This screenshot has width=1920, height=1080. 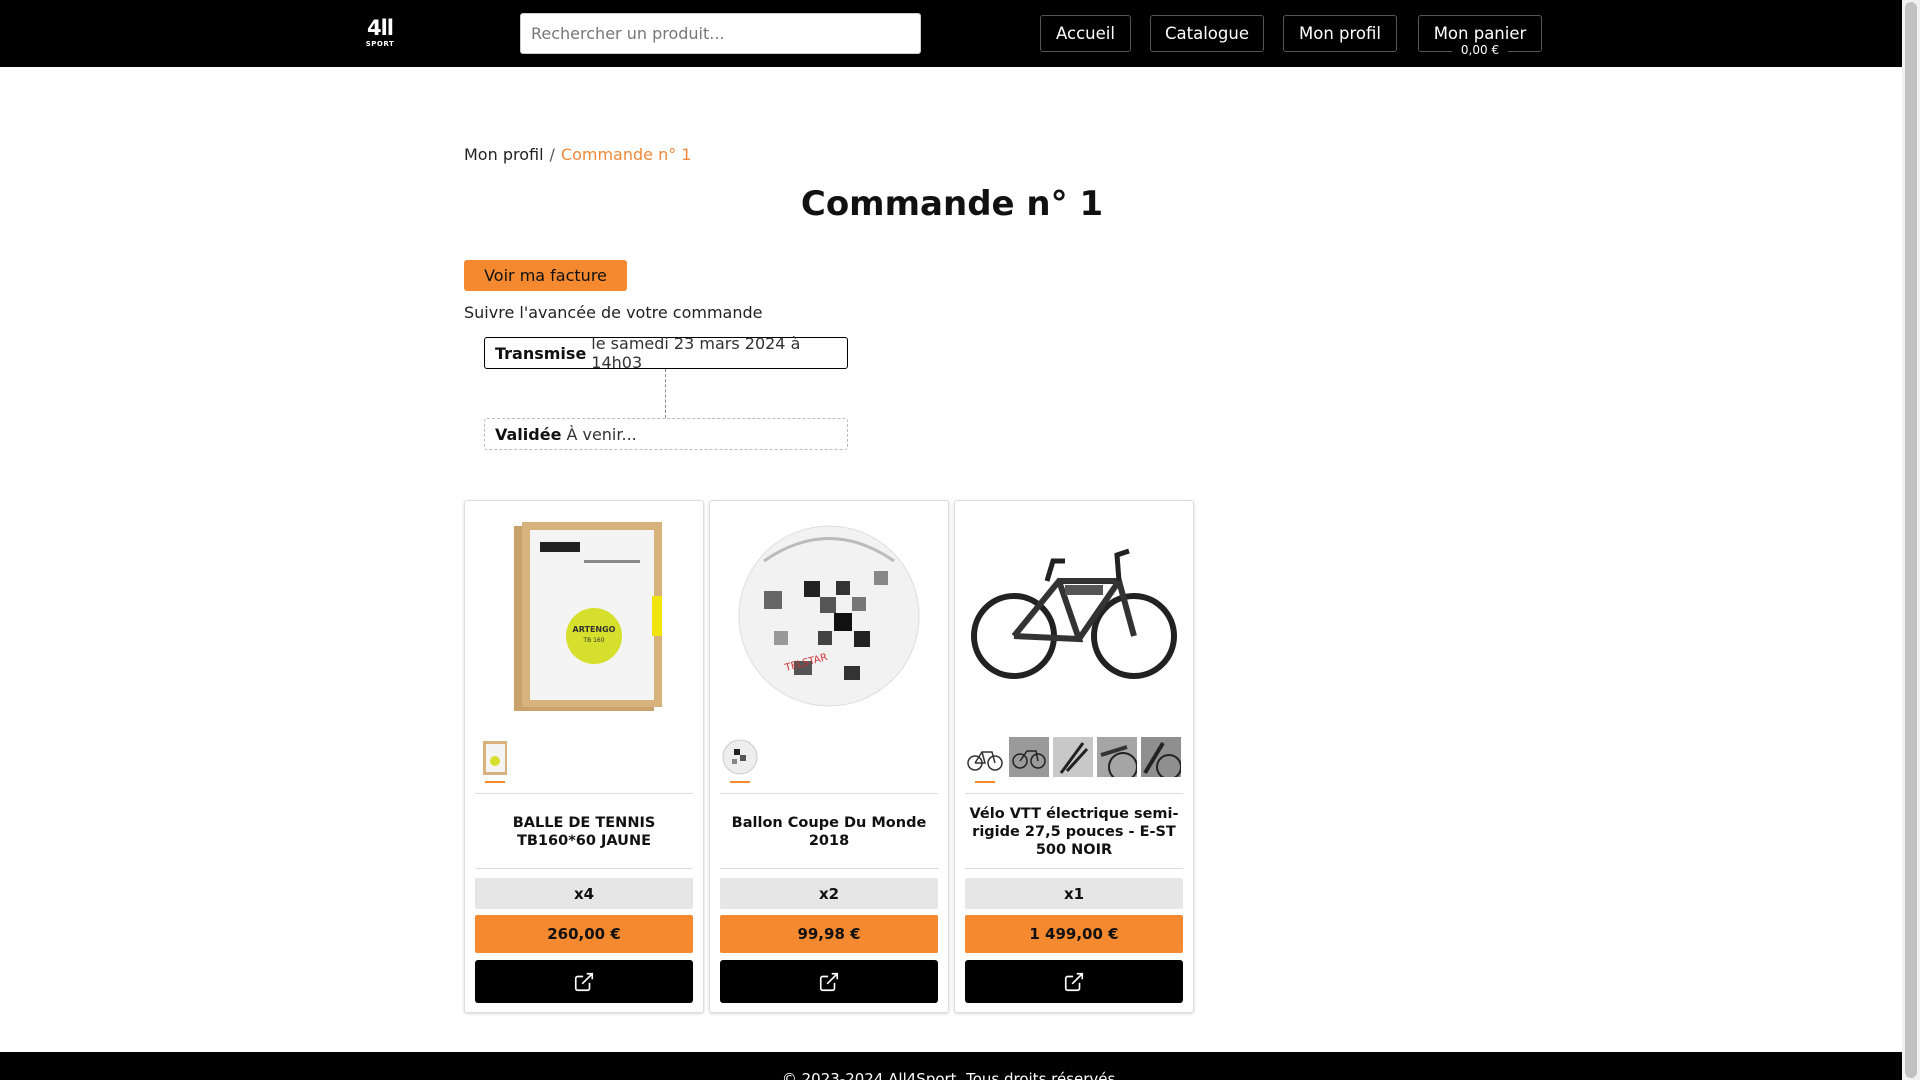 What do you see at coordinates (829, 934) in the screenshot?
I see `product-price: 99,98 €` at bounding box center [829, 934].